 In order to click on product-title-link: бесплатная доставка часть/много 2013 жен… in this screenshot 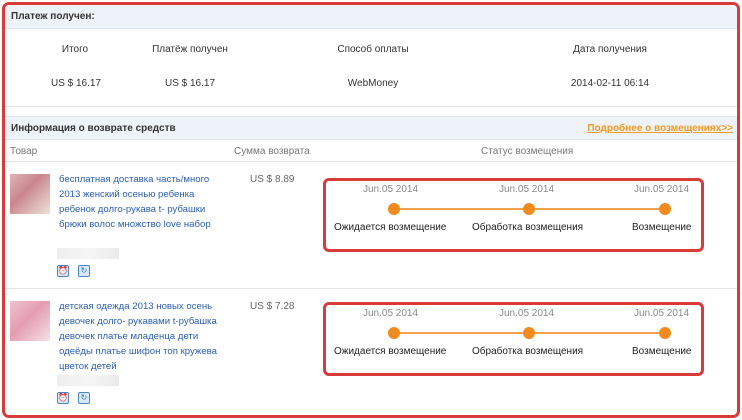, I will do `click(145, 202)`.